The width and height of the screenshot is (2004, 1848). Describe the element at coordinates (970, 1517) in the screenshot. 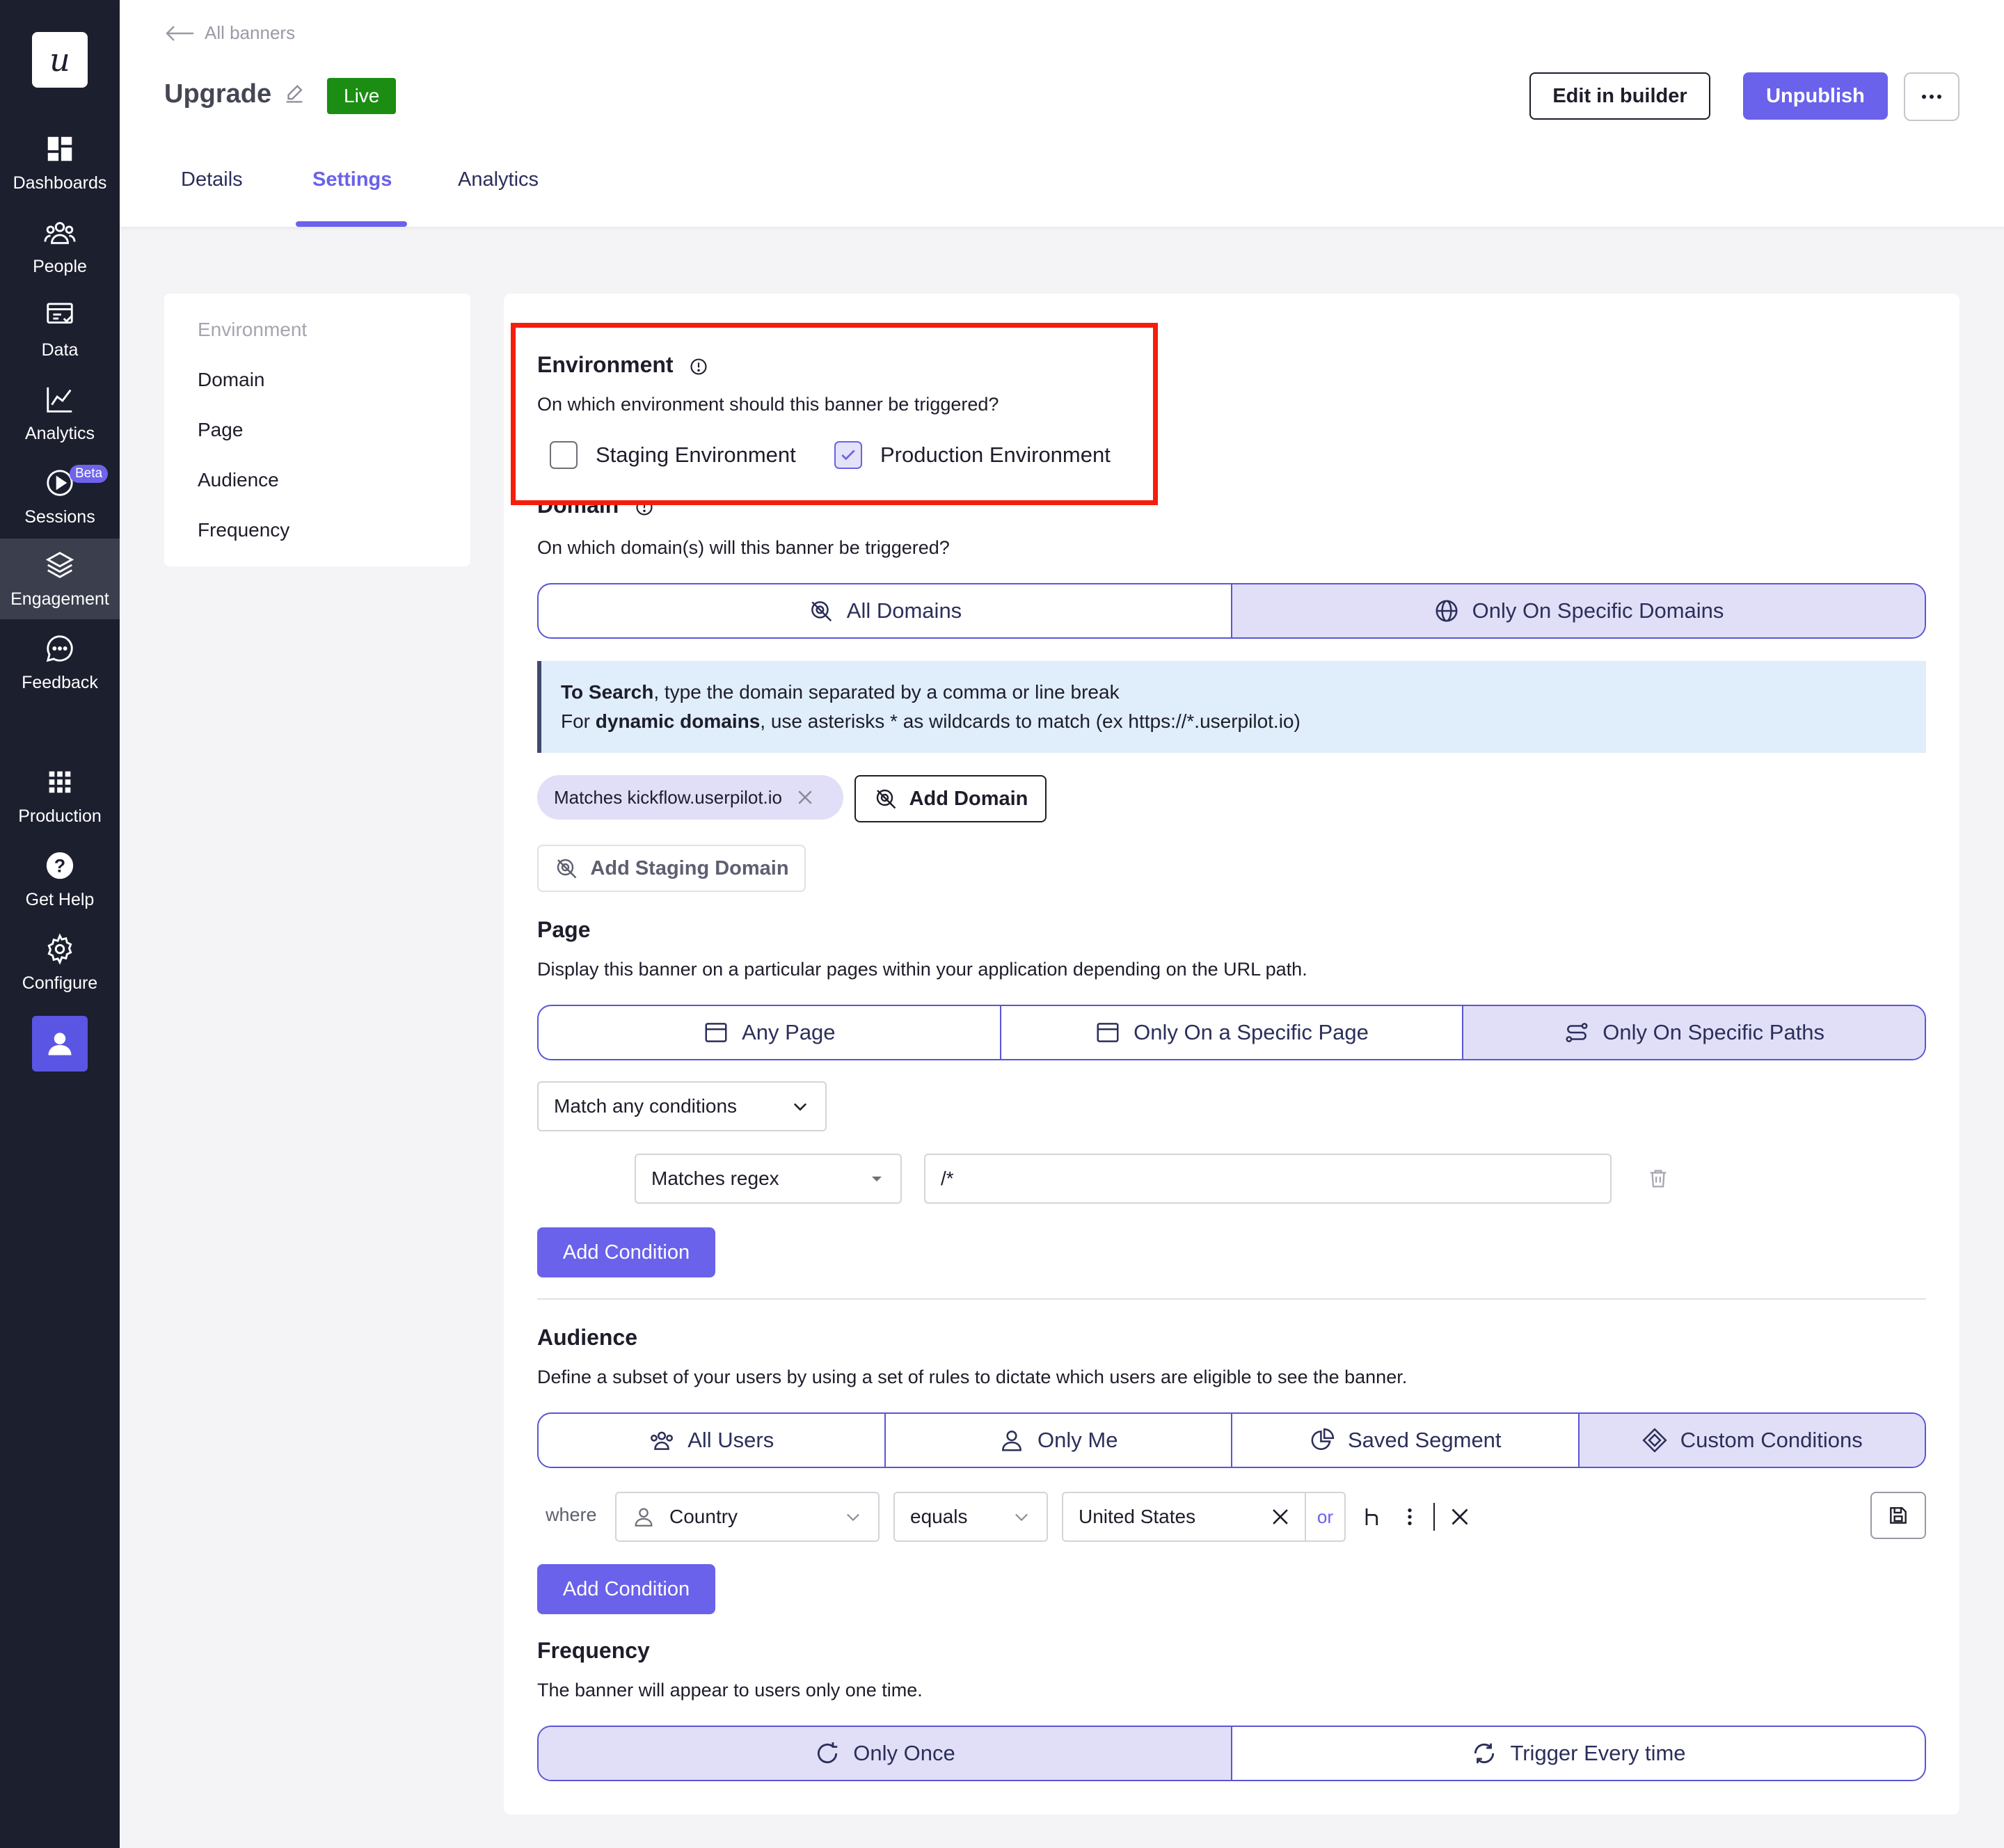

I see `operator-select: equals` at that location.